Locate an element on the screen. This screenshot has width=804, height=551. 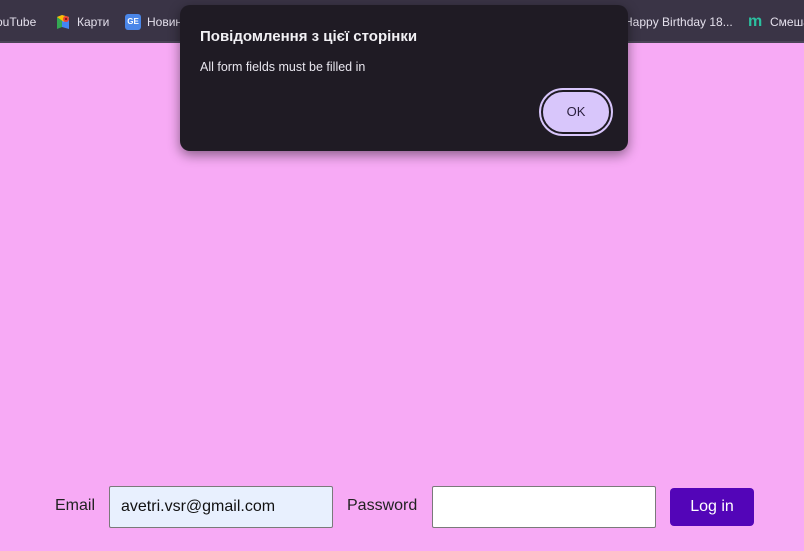
bookmark-label: ouTube is located at coordinates (18, 22).